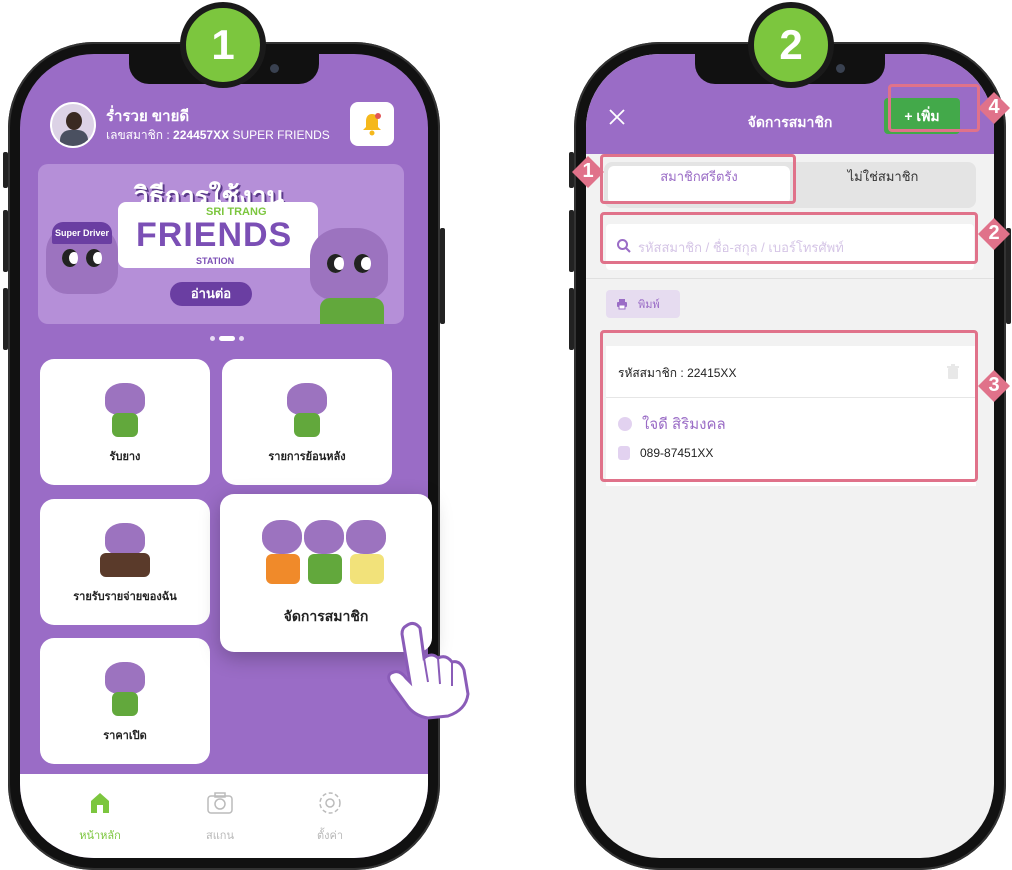  Describe the element at coordinates (994, 234) in the screenshot. I see `callout-number-2: 2` at that location.